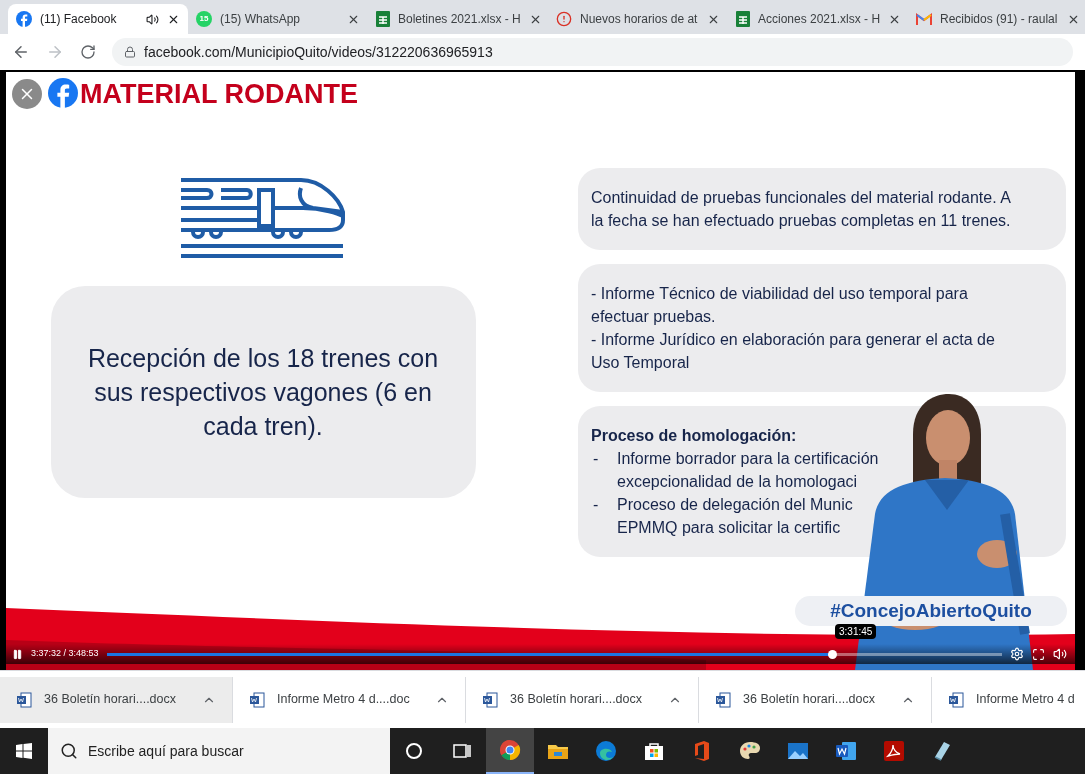  Describe the element at coordinates (261, 19) in the screenshot. I see `tab-title: (15) WhatsApp` at that location.